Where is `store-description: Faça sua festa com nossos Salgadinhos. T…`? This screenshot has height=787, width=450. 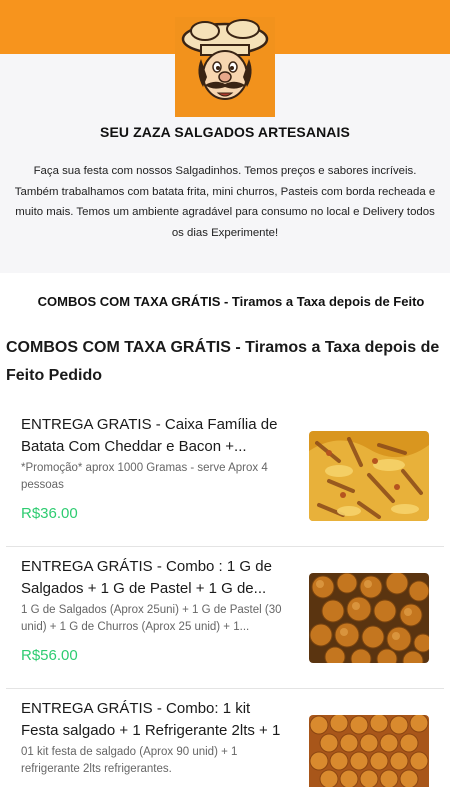
store-description: Faça sua festa com nossos Salgadinhos. T… is located at coordinates (225, 202).